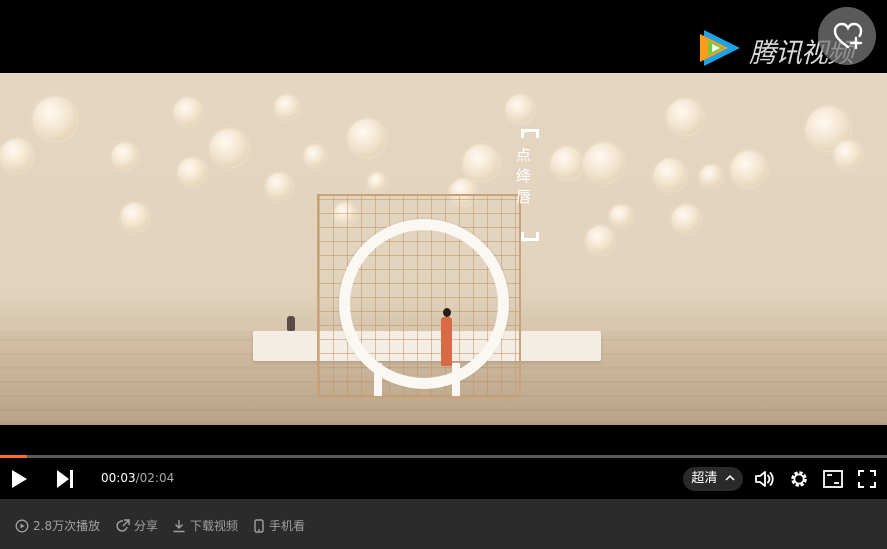 This screenshot has width=887, height=549. I want to click on figure-dress, so click(446, 341).